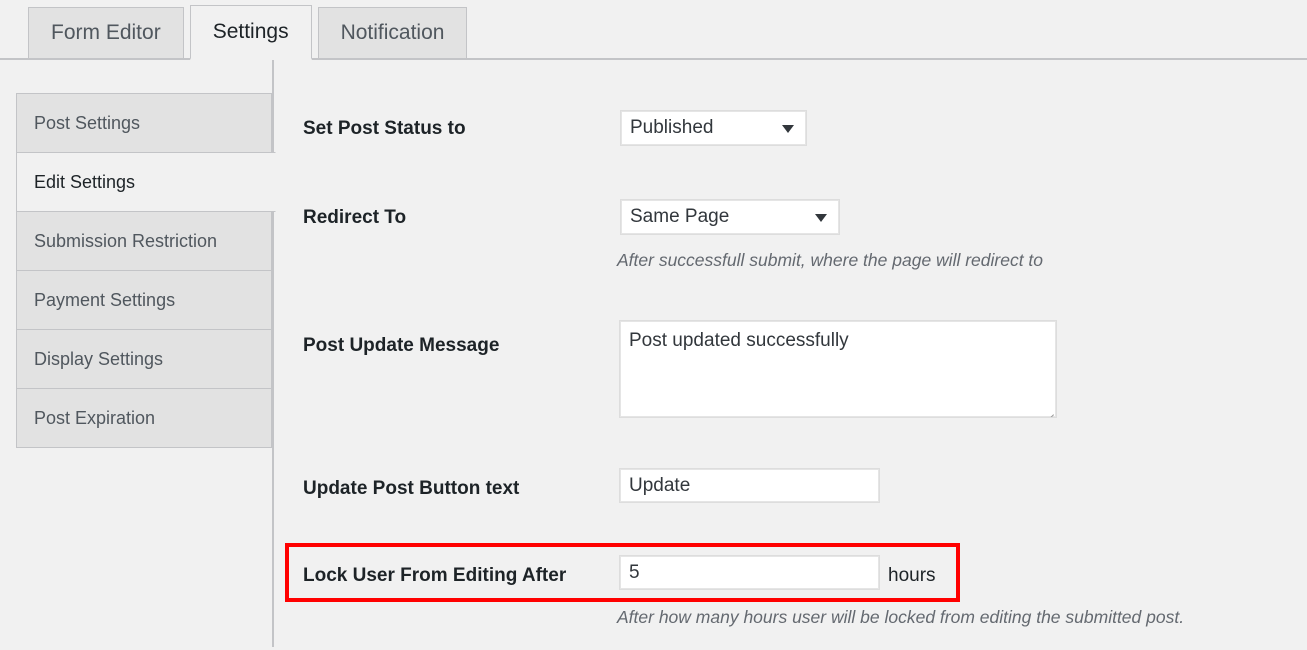 The width and height of the screenshot is (1307, 650). I want to click on redirect-to-value: Same Page, so click(680, 216).